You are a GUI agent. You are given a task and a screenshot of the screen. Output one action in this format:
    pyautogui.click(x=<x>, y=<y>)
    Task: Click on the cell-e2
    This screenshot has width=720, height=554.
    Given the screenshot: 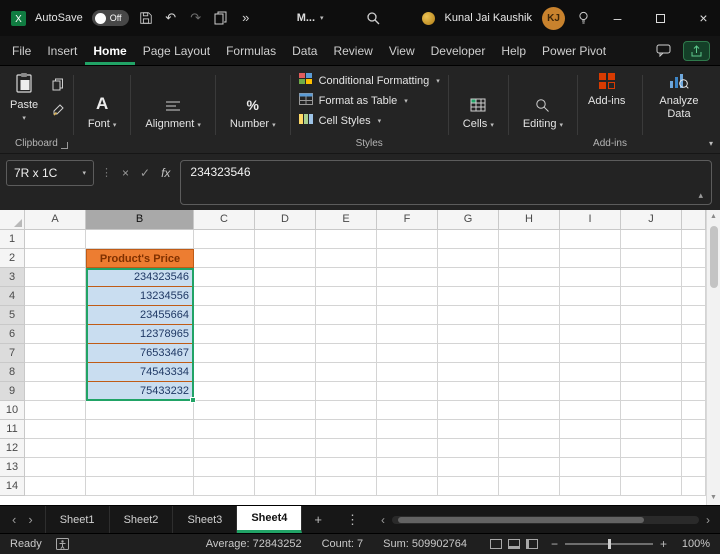 What is the action you would take?
    pyautogui.click(x=346, y=258)
    